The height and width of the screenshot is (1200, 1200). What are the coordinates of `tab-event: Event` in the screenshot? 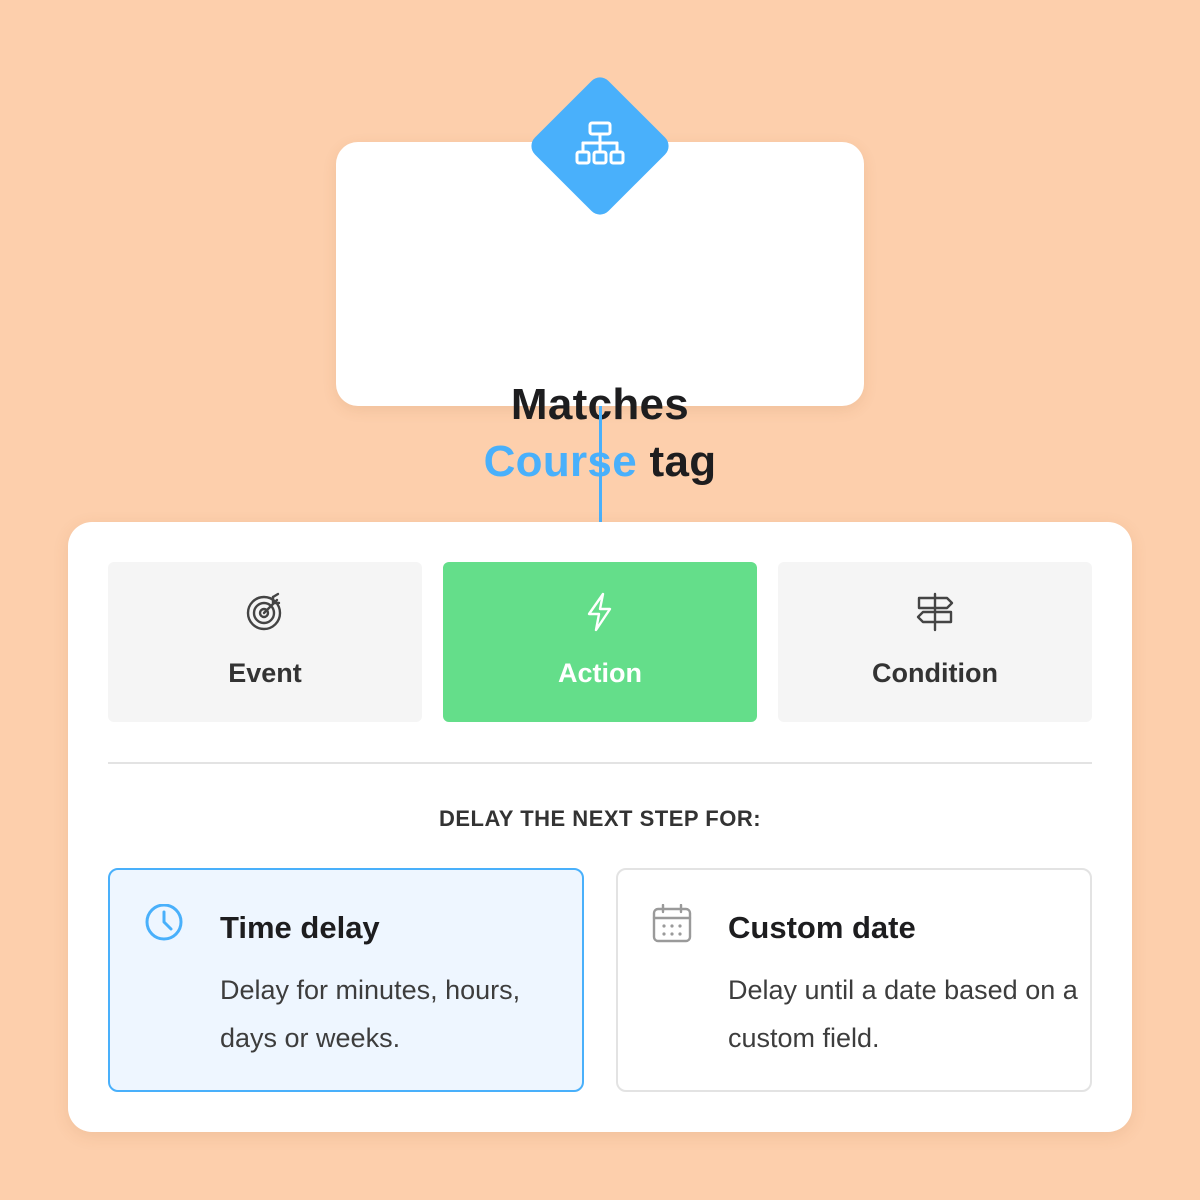 It's located at (265, 642).